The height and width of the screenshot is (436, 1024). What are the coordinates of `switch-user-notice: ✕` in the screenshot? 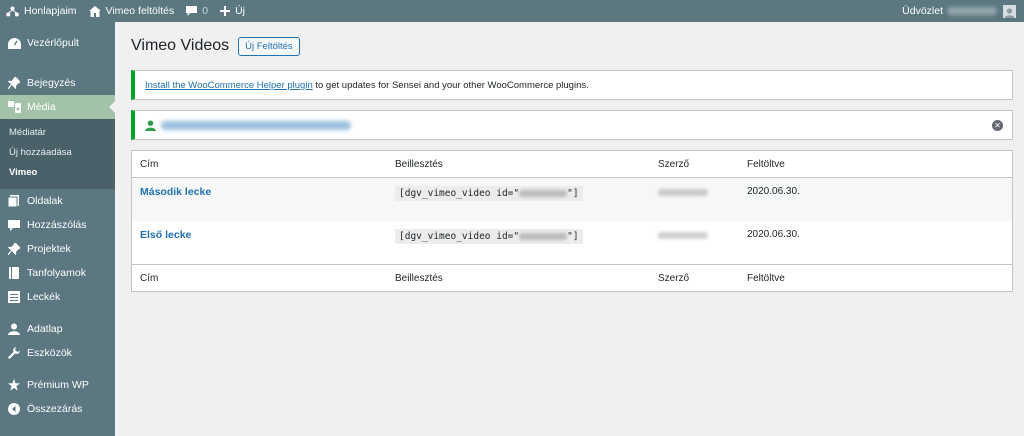 It's located at (572, 125).